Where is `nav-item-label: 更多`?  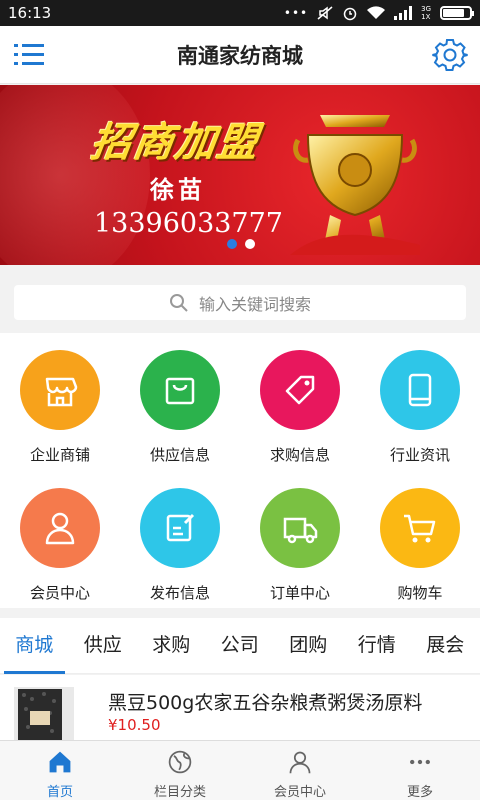
nav-item-label: 更多 is located at coordinates (419, 792).